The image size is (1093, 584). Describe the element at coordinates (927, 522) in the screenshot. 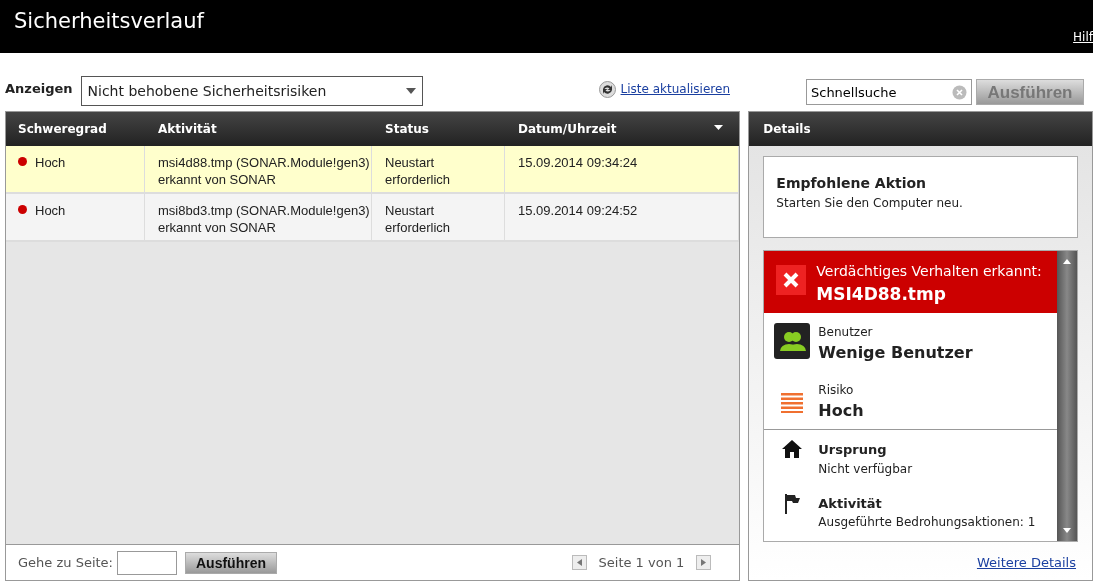

I see `detail-value: Ausgeführte Bedrohungsaktionen: 1` at that location.